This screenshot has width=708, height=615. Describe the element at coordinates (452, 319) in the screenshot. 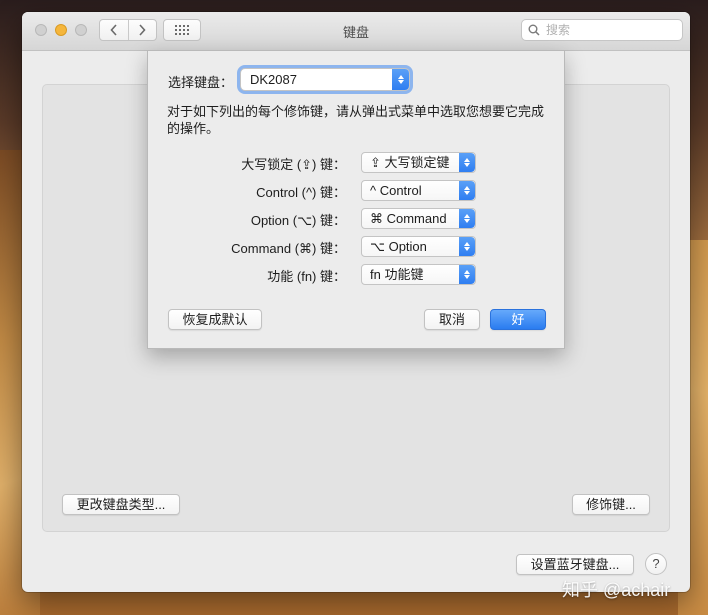

I see `cancel-button: 取消` at that location.